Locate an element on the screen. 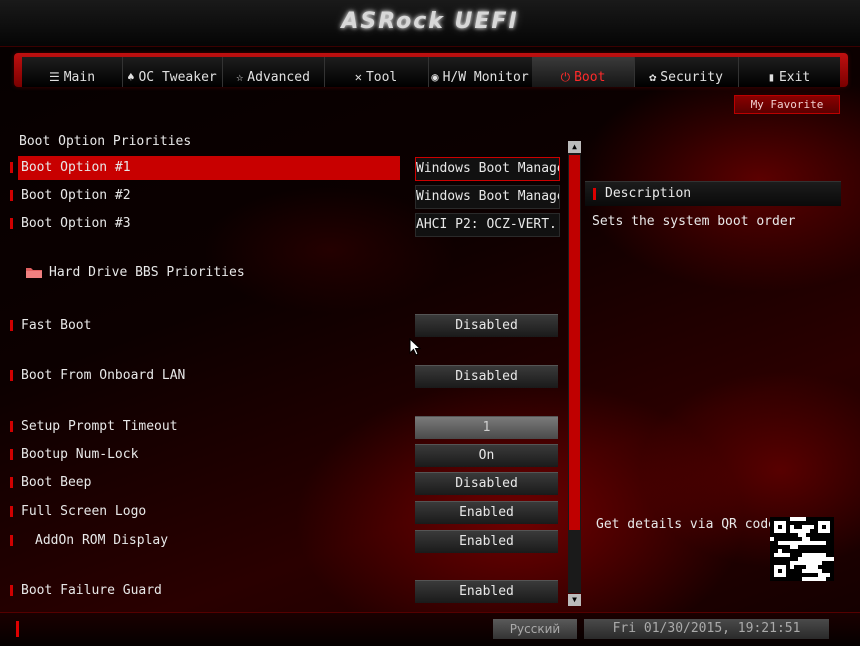  boot-option-3-row: Boot Option #3 is located at coordinates (200, 224).